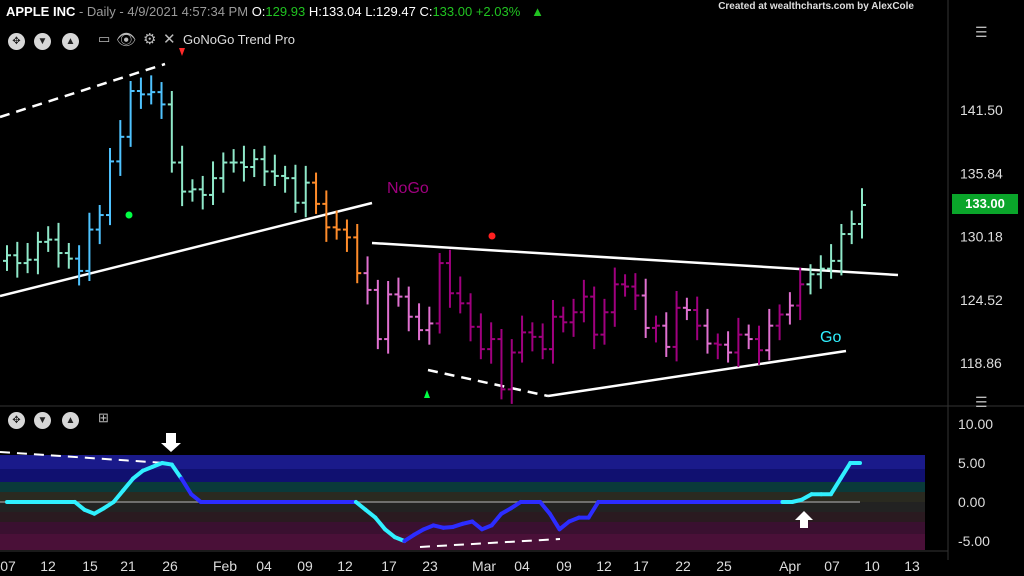 This screenshot has width=1024, height=576. Describe the element at coordinates (974, 541) in the screenshot. I see `oscillator-tick-label: -5.00` at that location.